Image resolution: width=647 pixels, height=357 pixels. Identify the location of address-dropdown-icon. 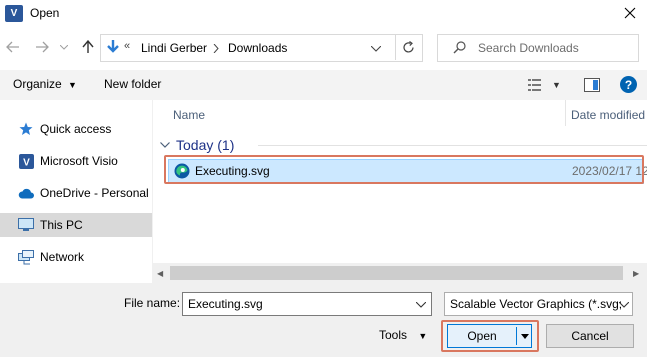
(376, 49).